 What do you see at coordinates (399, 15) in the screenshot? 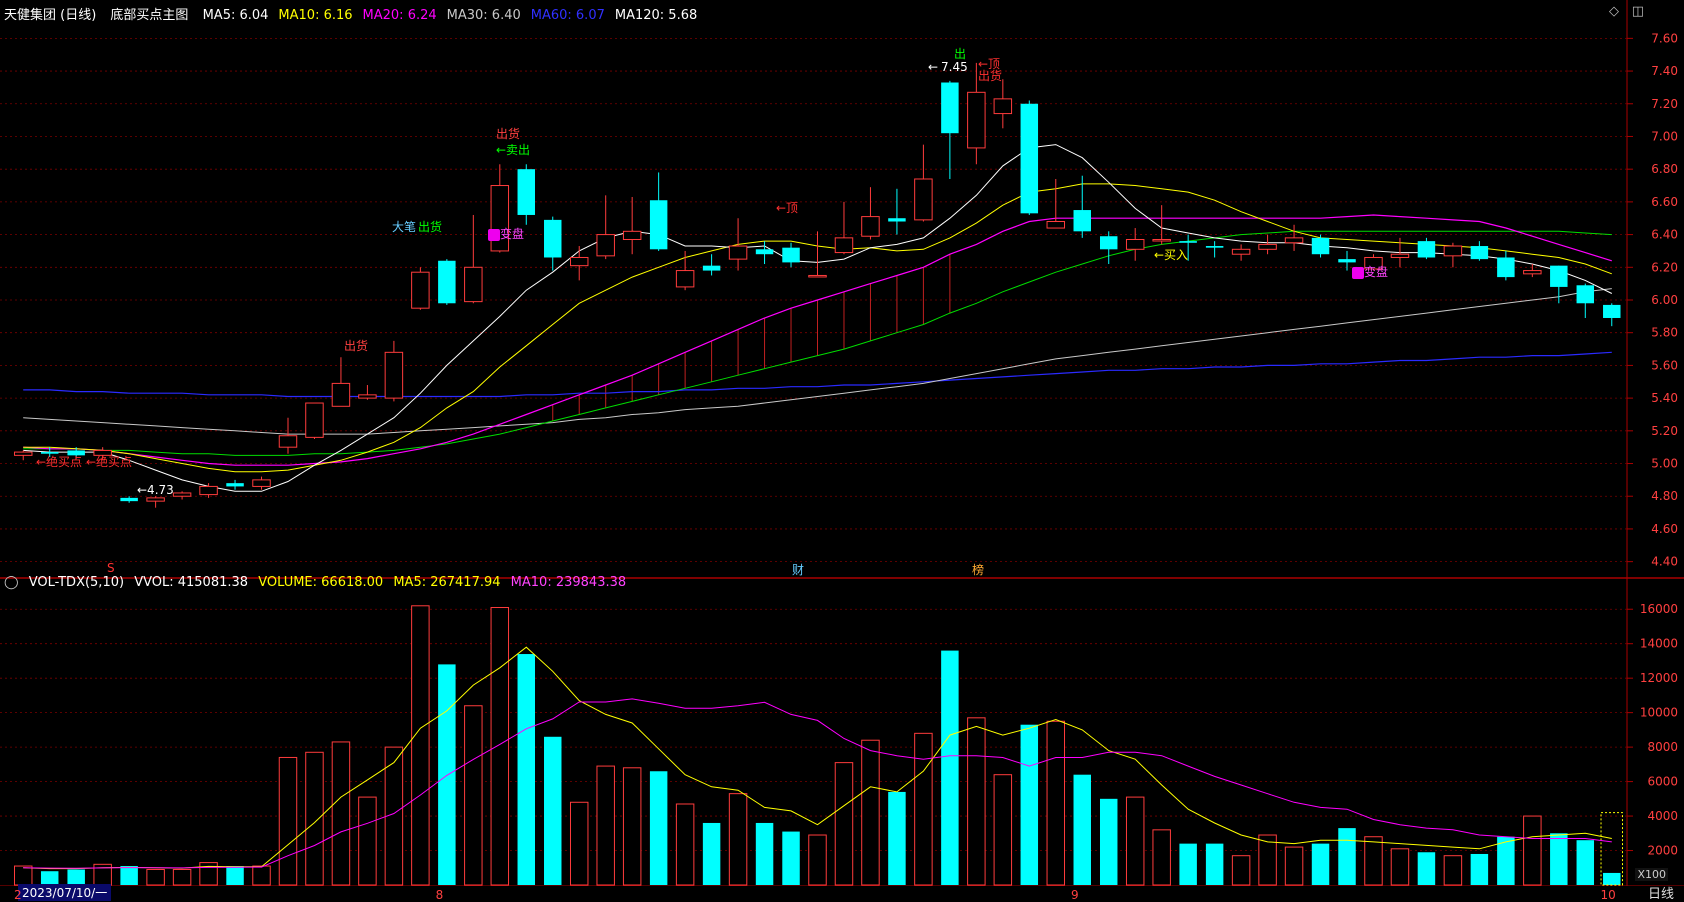
I see `ma-legend-item: MA20: 6.24` at bounding box center [399, 15].